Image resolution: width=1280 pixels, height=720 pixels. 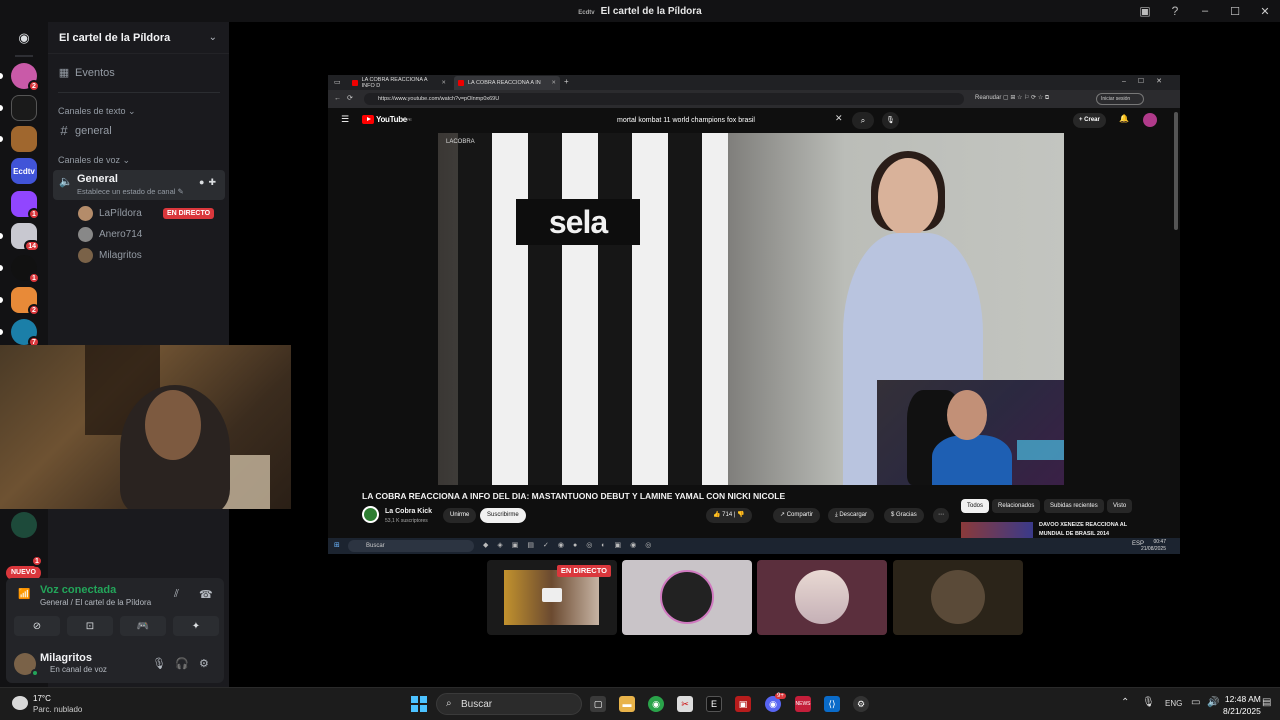 What do you see at coordinates (337, 82) in the screenshot?
I see `tab-actions-icon: ▭` at bounding box center [337, 82].